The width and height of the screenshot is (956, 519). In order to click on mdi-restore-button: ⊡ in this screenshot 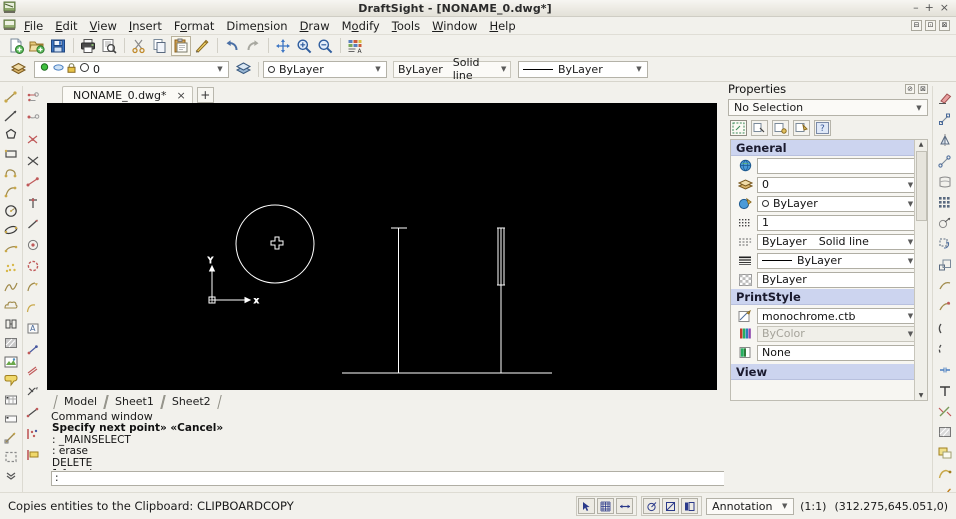, I will do `click(930, 25)`.